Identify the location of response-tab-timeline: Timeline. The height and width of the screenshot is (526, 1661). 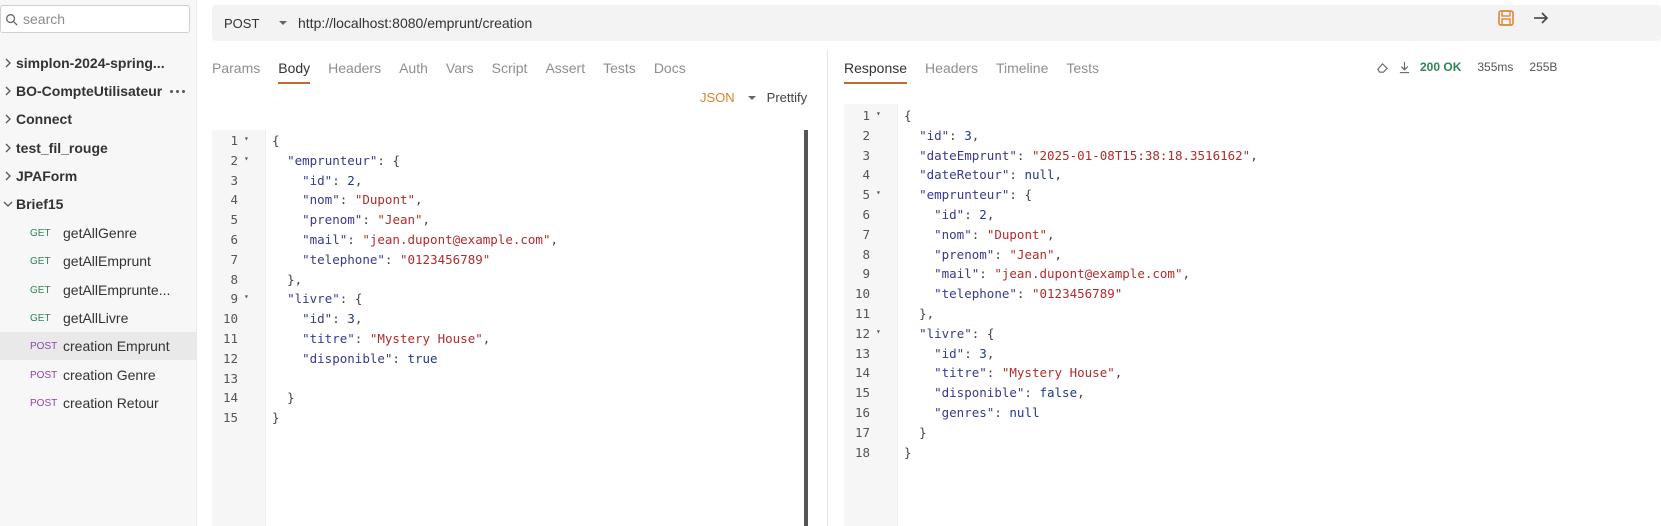
(1022, 72).